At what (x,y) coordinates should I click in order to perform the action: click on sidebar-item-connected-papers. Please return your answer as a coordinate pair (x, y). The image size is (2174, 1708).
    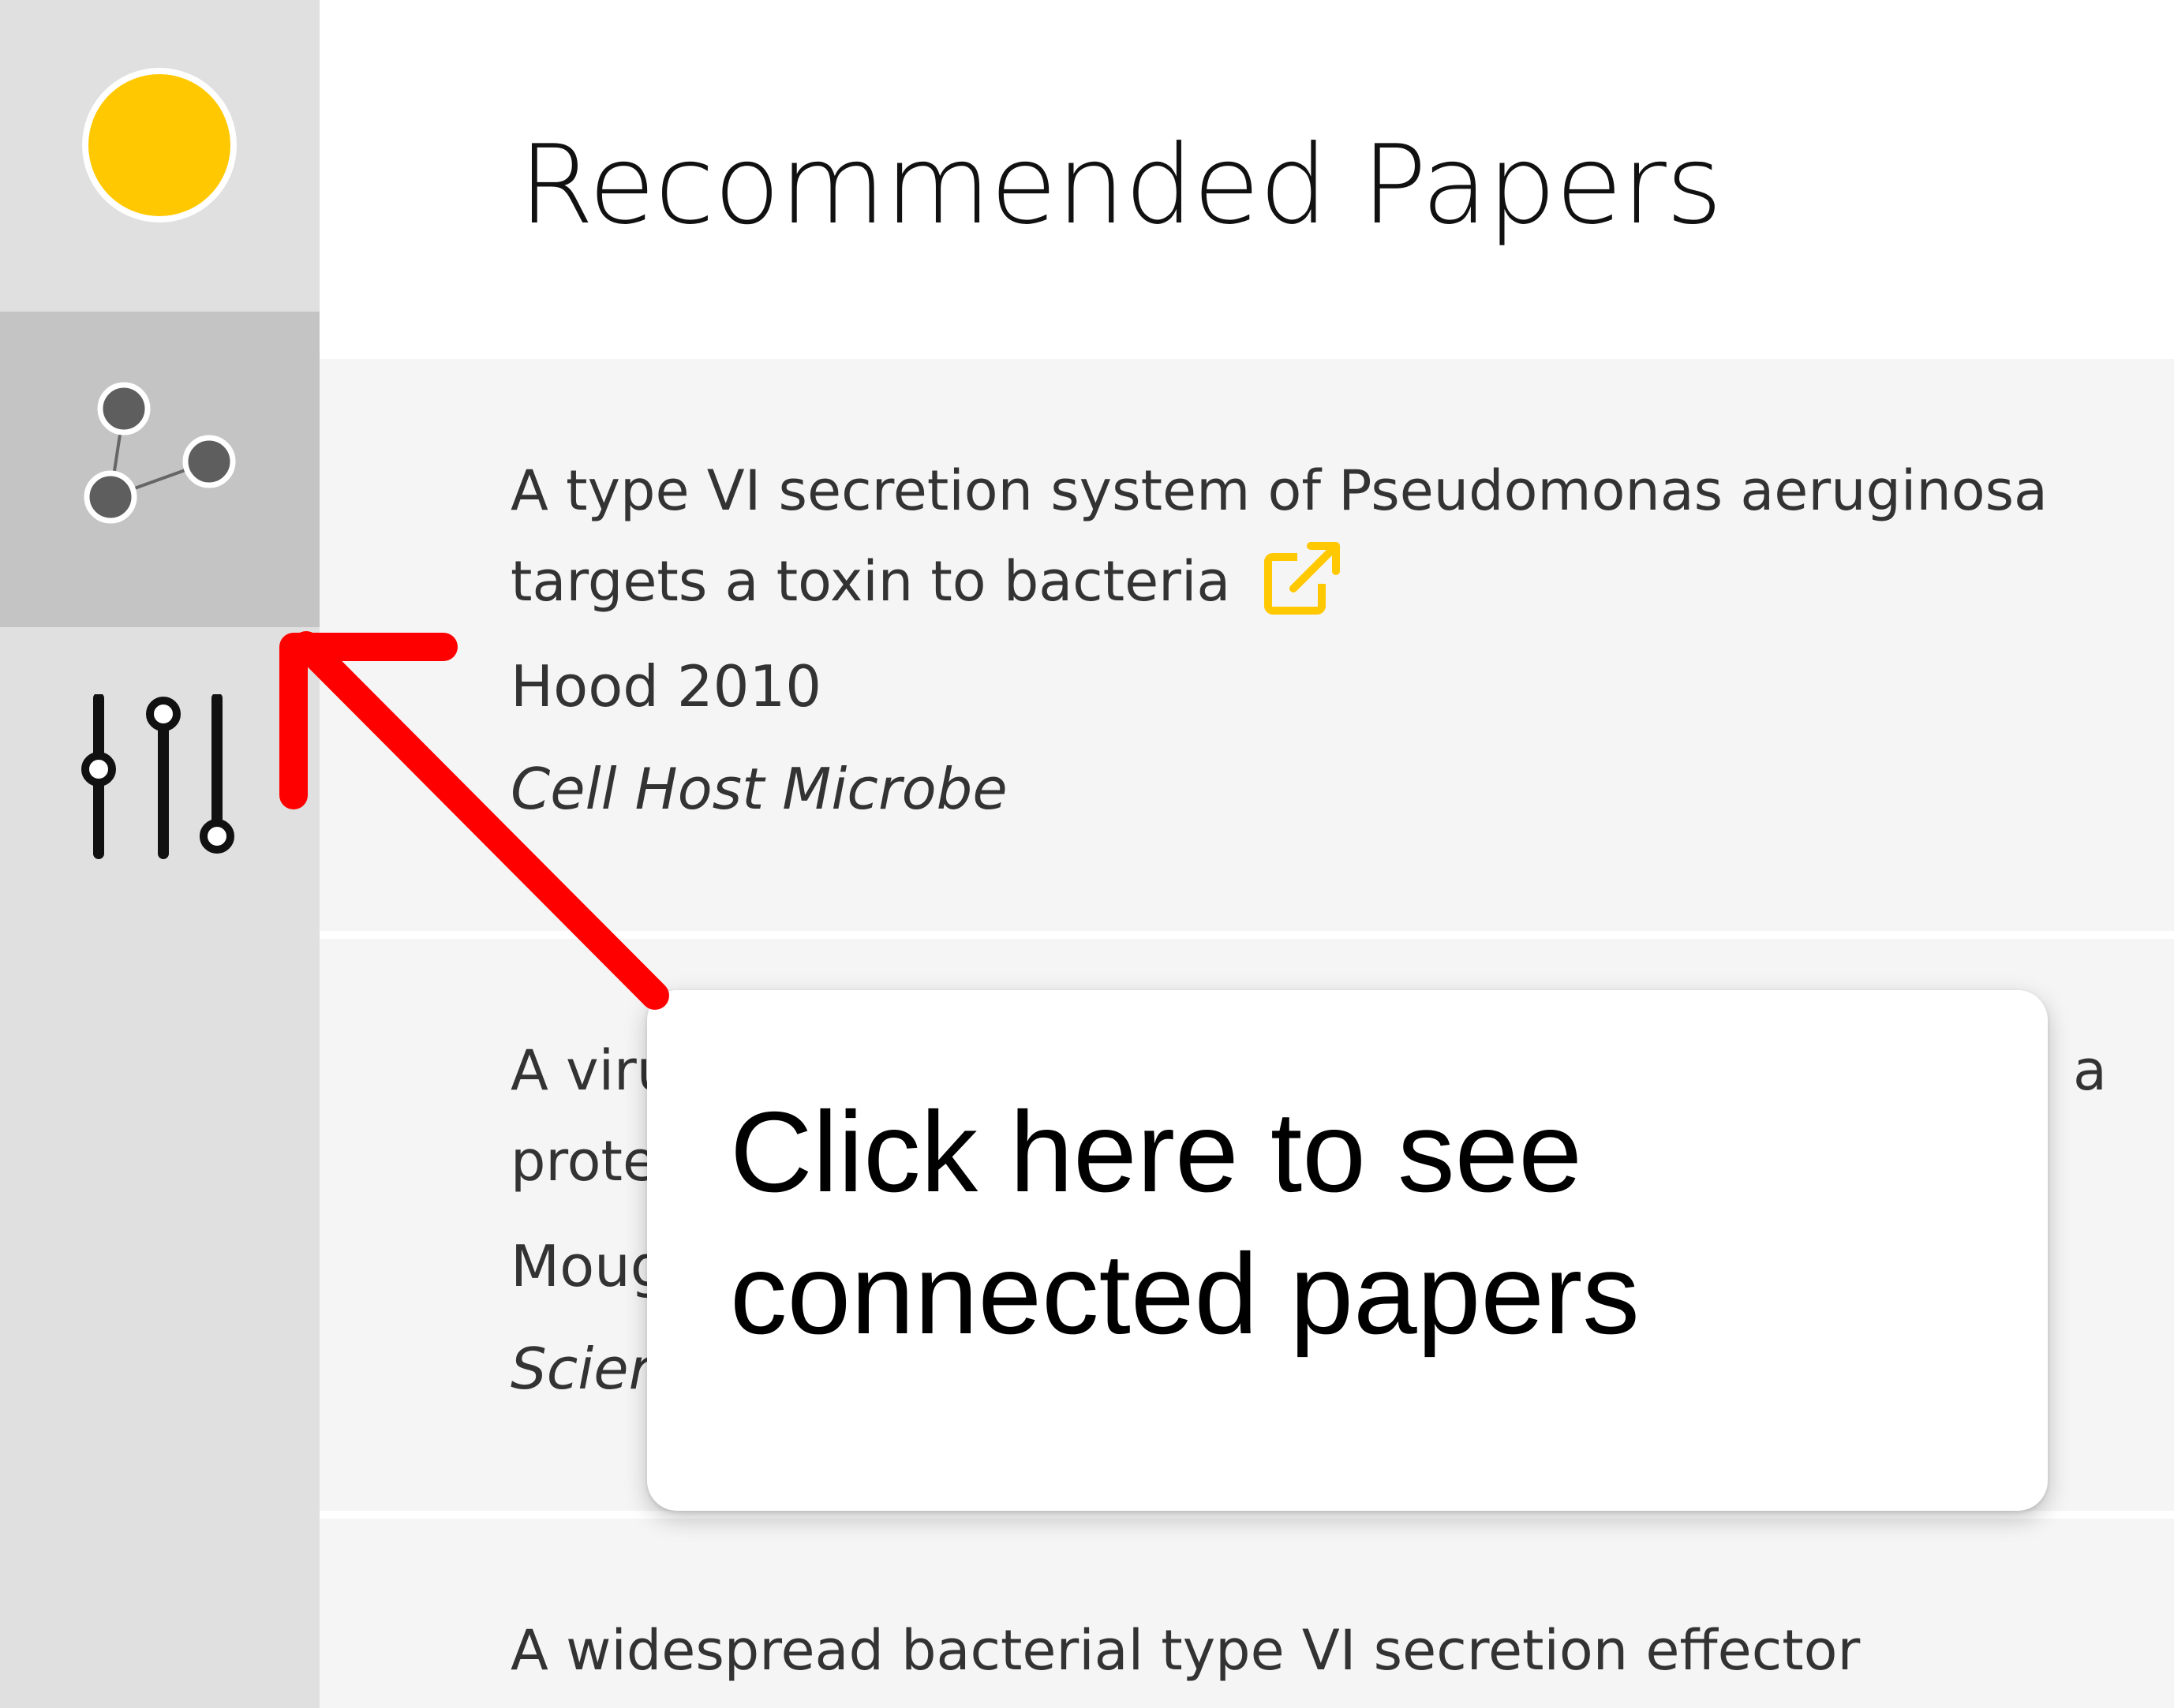
    Looking at the image, I should click on (160, 469).